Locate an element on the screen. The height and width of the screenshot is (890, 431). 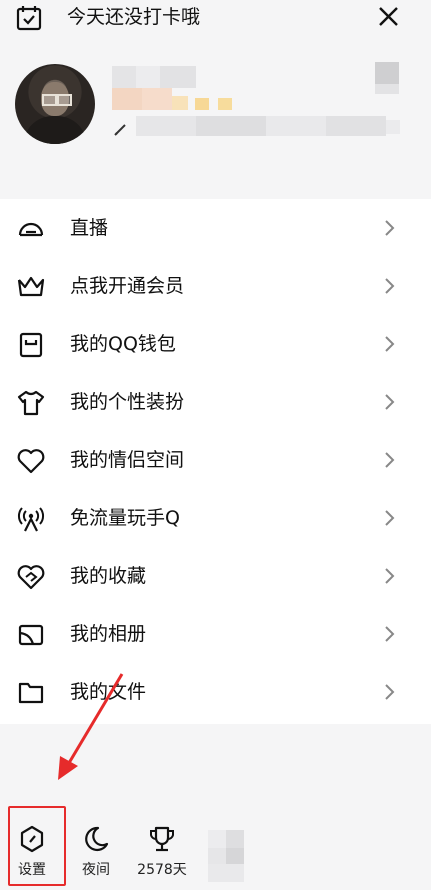
favorite-icon is located at coordinates (31, 577).